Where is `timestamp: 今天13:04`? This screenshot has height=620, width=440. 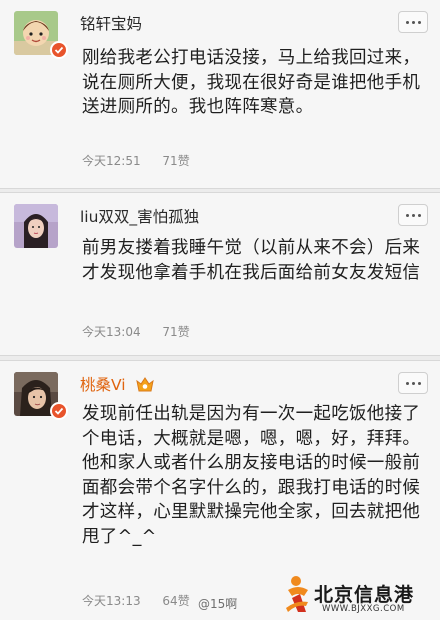
timestamp: 今天13:04 is located at coordinates (111, 332).